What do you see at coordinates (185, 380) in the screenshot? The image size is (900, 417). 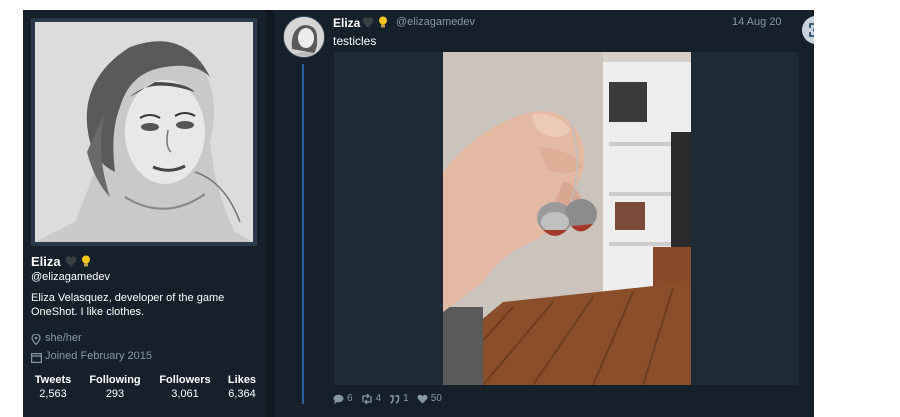 I see `stat-label: Followers` at bounding box center [185, 380].